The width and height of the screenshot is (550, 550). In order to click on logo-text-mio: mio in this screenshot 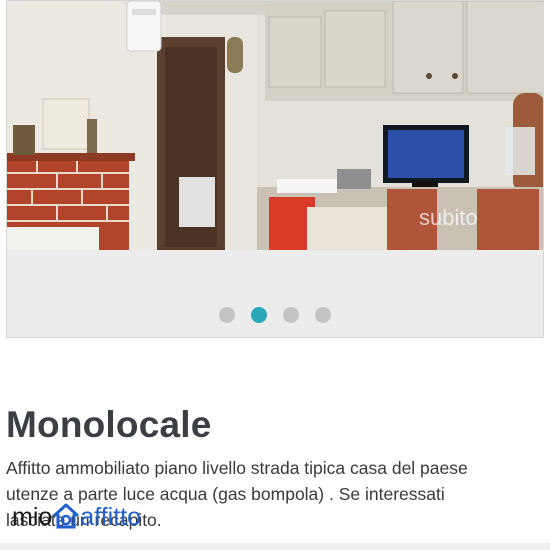, I will do `click(32, 517)`.